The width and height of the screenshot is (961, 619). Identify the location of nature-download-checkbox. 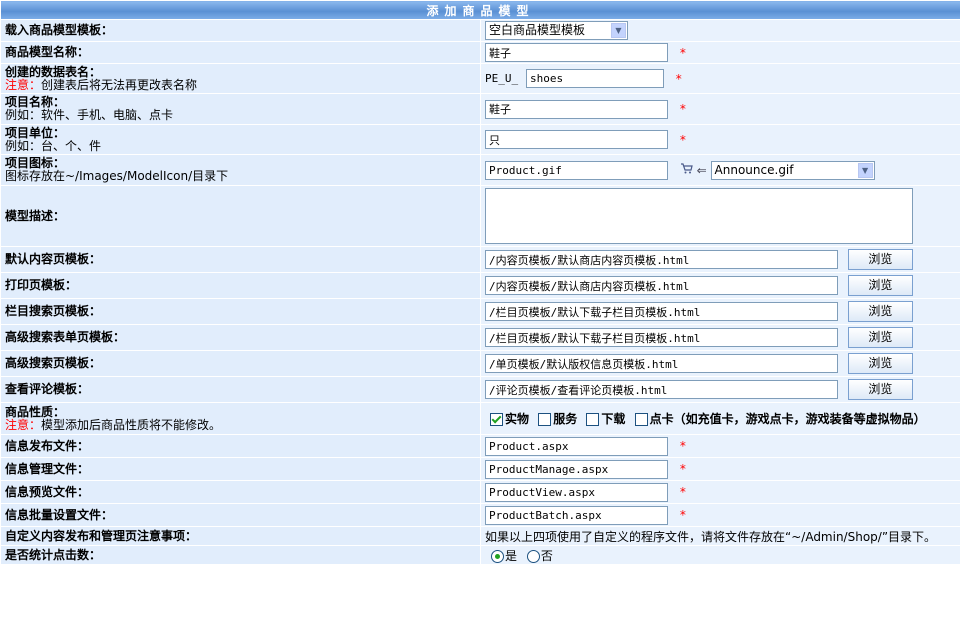
(593, 419).